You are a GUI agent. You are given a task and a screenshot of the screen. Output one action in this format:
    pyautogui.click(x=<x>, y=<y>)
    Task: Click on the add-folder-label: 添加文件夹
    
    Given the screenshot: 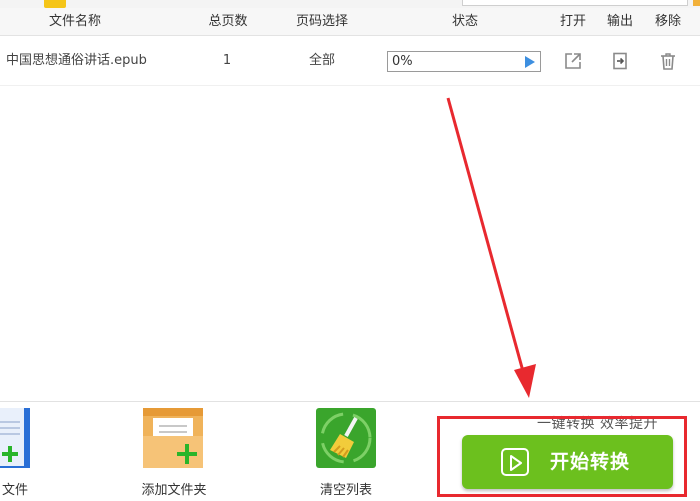 What is the action you would take?
    pyautogui.click(x=174, y=490)
    